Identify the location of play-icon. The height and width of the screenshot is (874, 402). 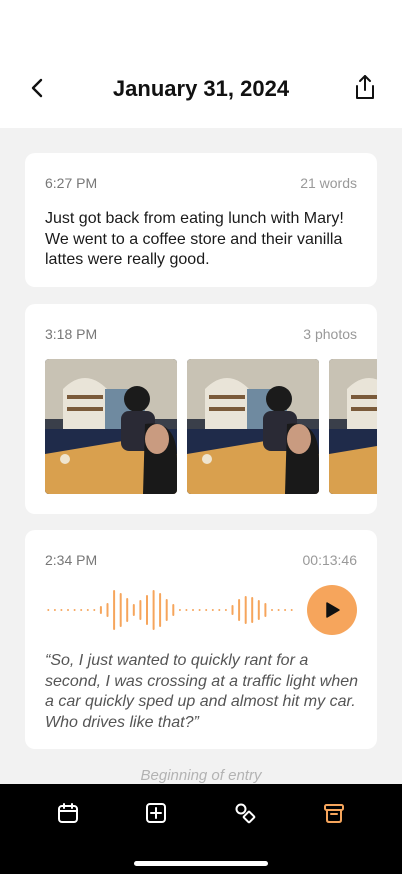
(333, 610).